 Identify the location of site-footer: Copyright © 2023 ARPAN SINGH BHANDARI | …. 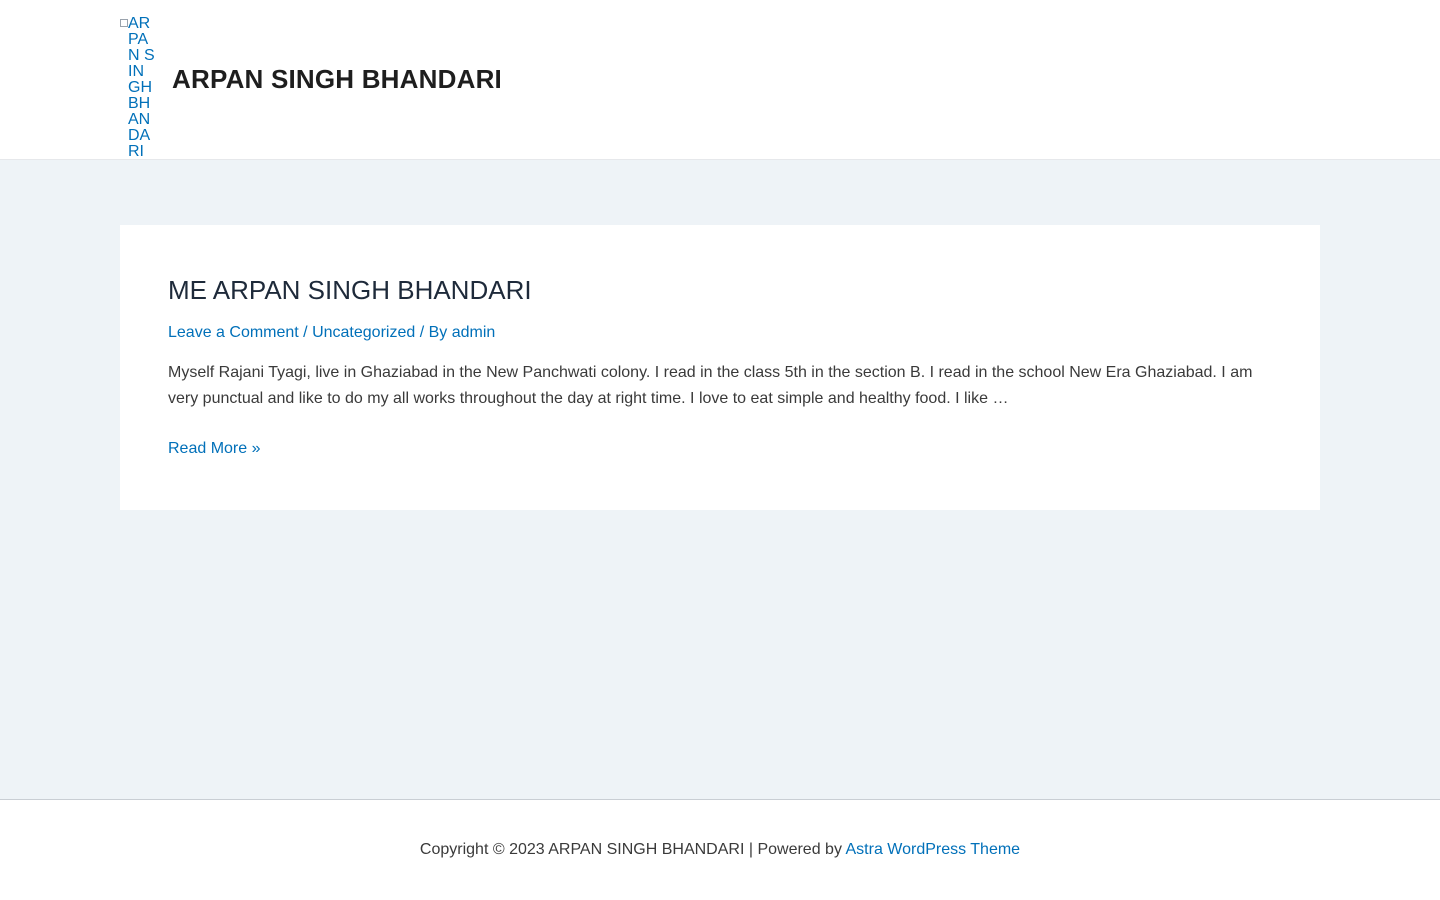
(720, 849).